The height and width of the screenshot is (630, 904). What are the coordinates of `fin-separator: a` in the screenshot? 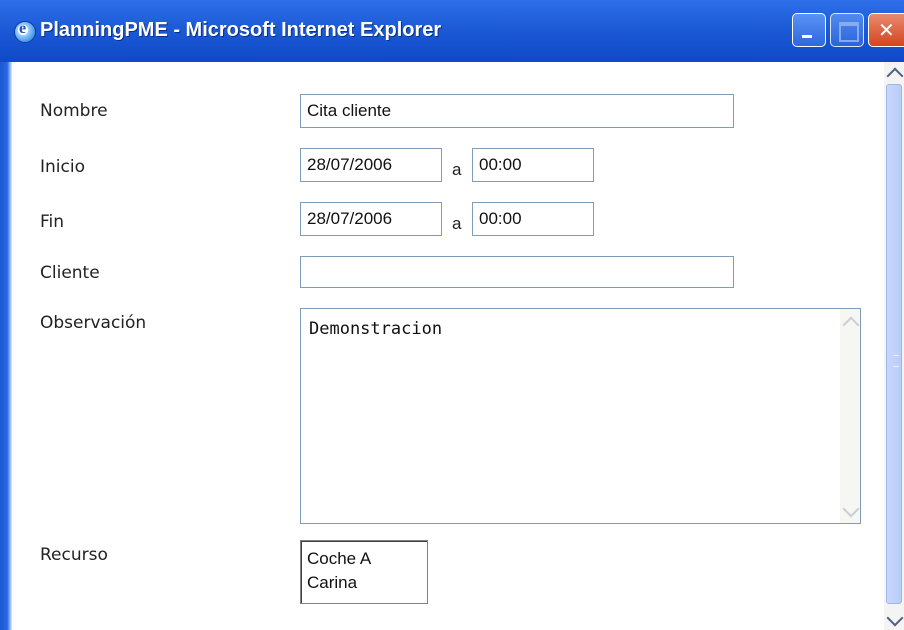 It's located at (457, 223).